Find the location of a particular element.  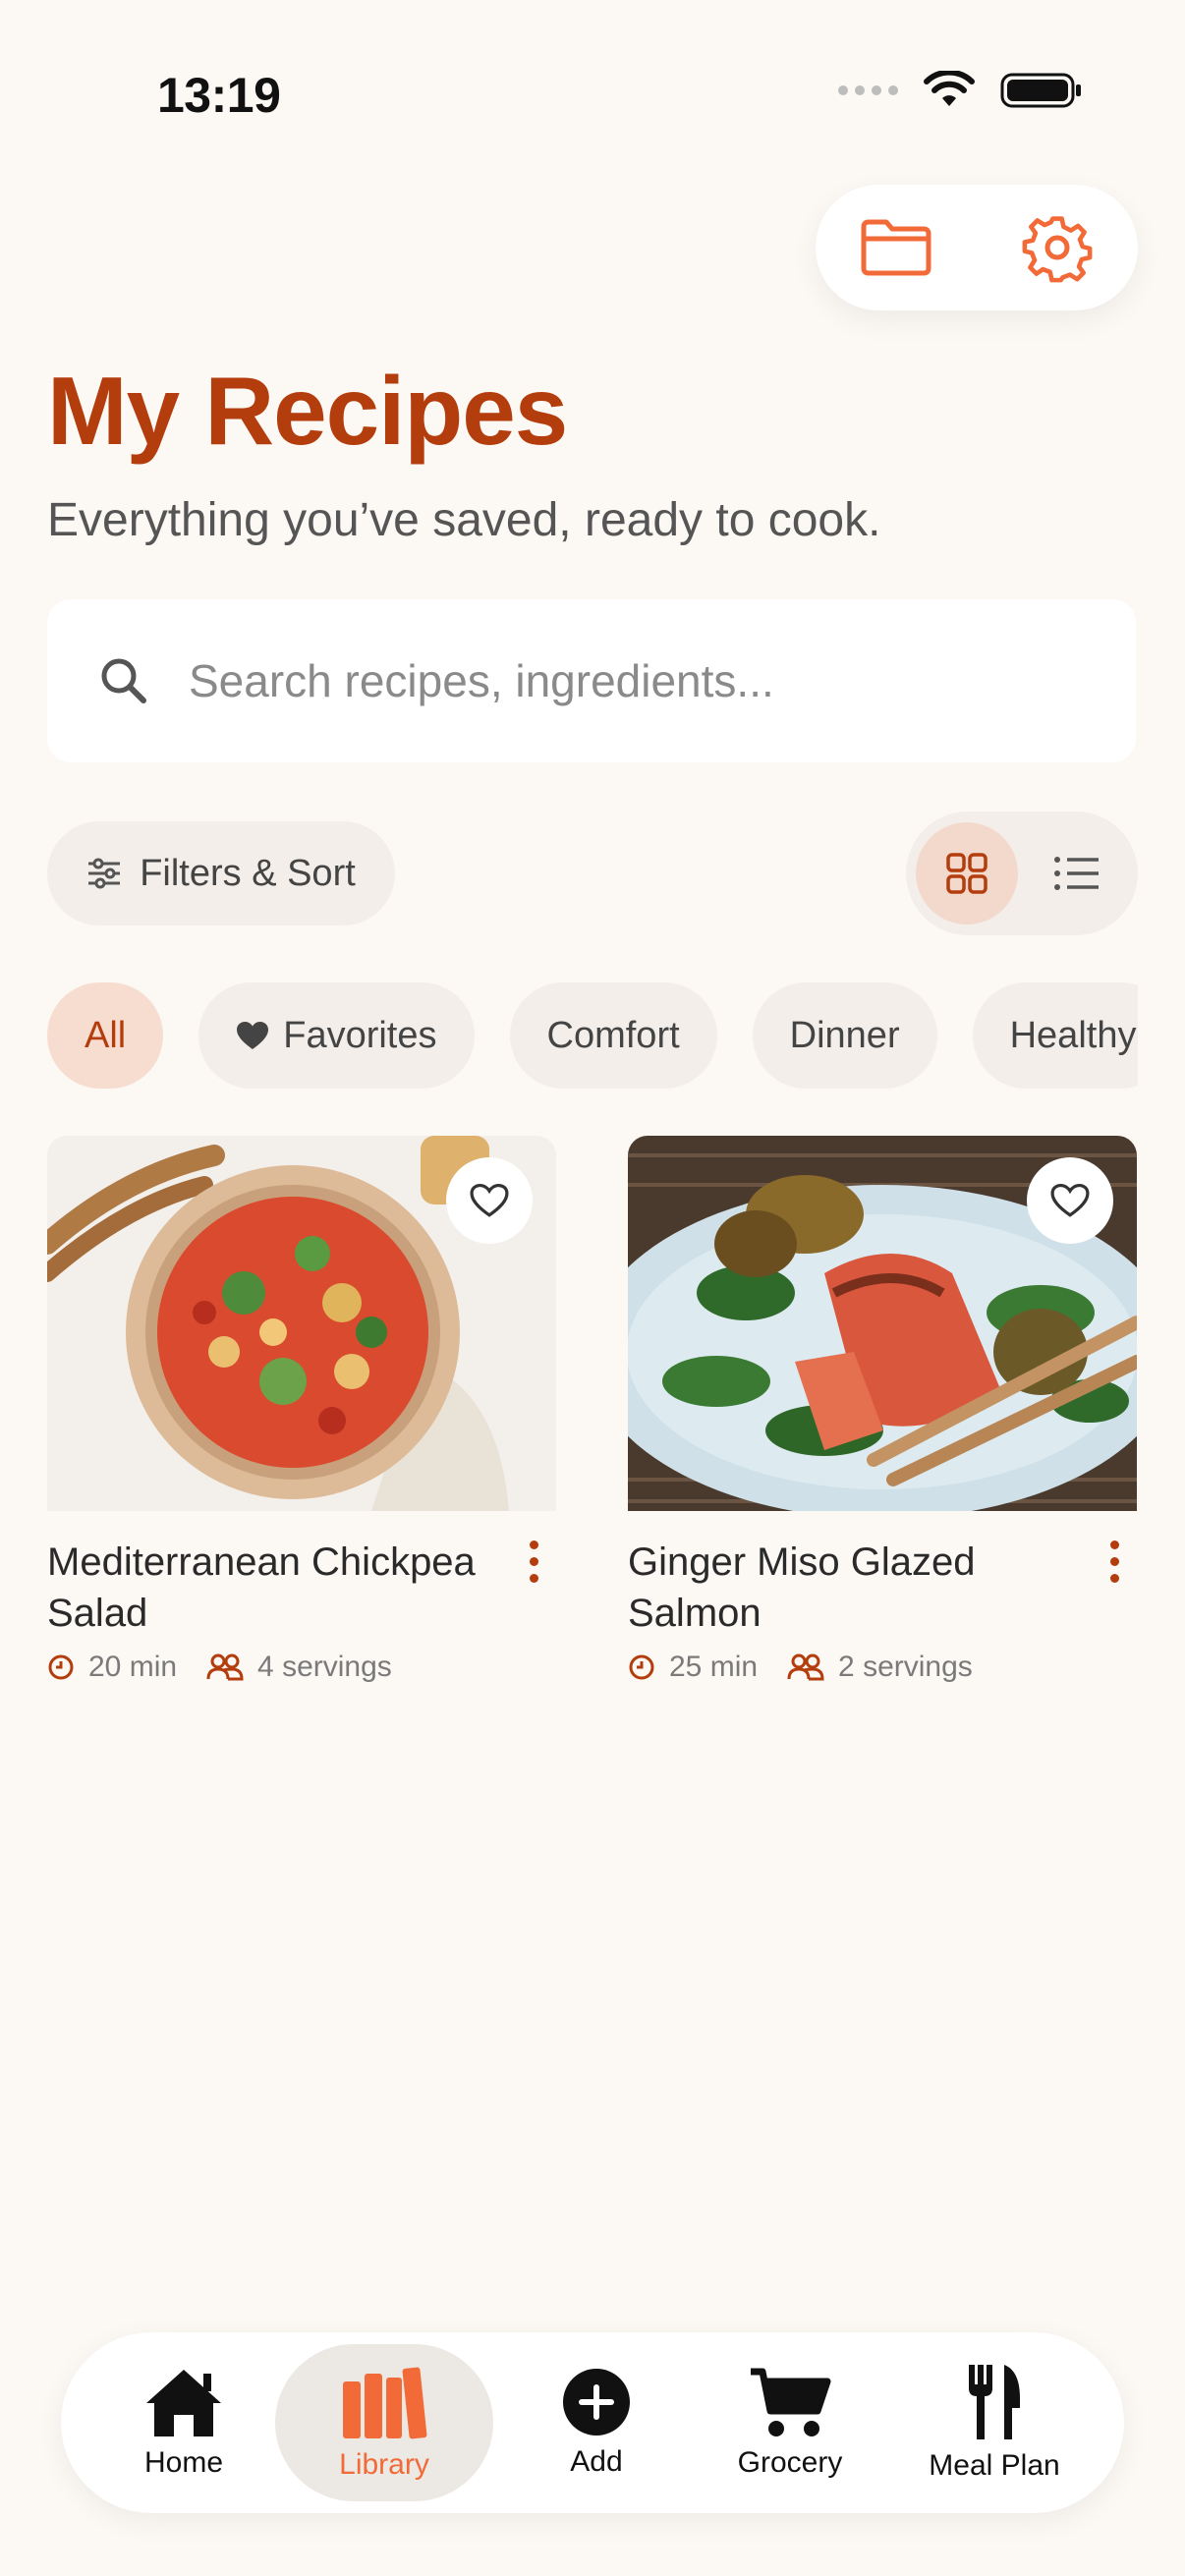

recipe-meta: 20 min 4 servings is located at coordinates (302, 1667).